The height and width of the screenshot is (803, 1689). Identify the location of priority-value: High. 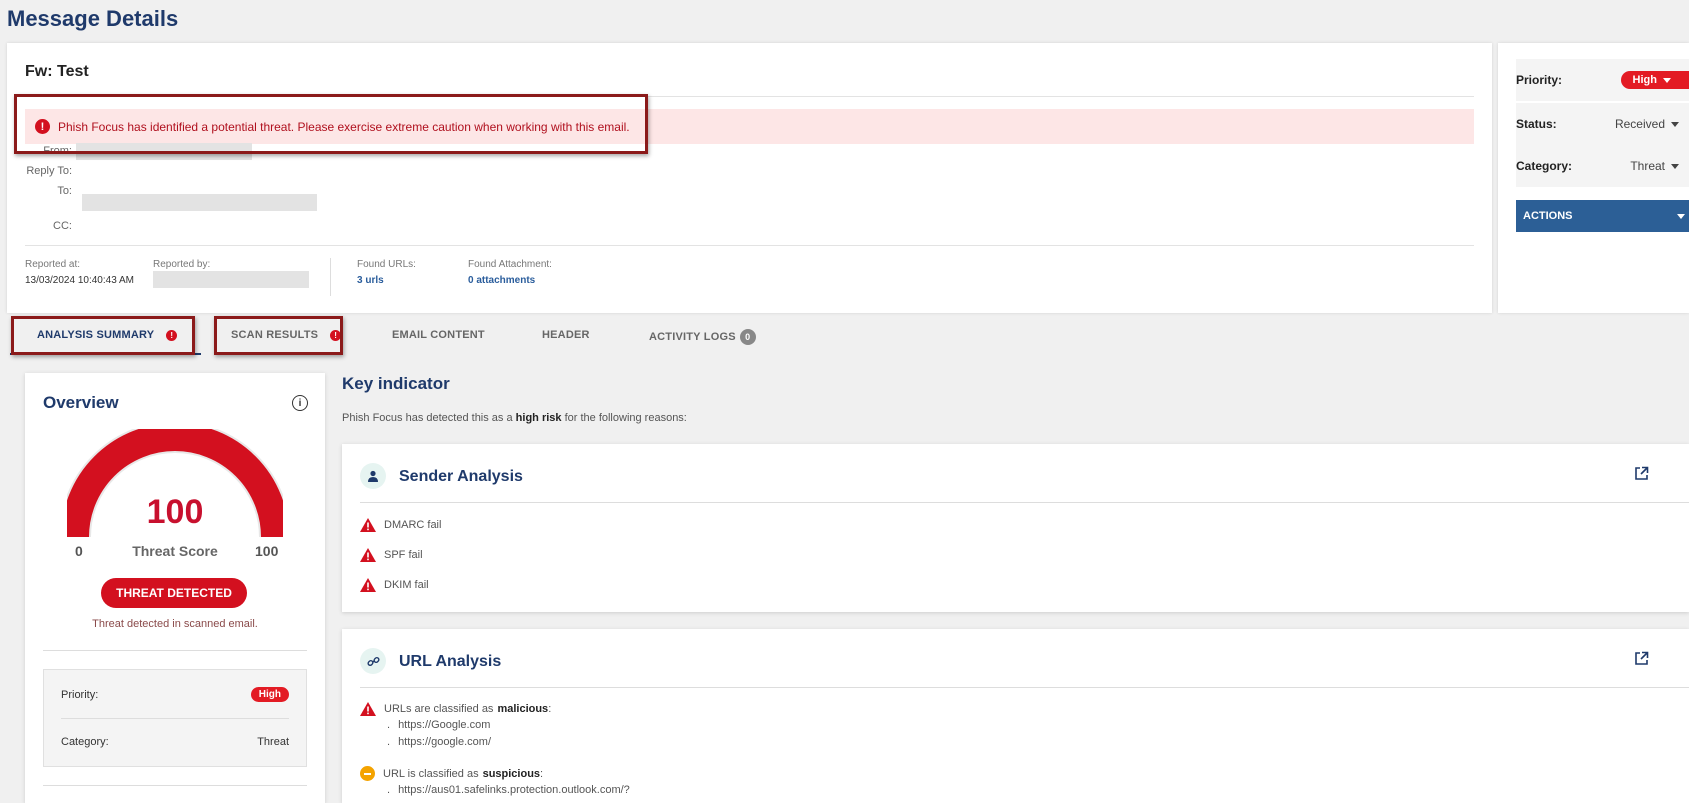
(1644, 80).